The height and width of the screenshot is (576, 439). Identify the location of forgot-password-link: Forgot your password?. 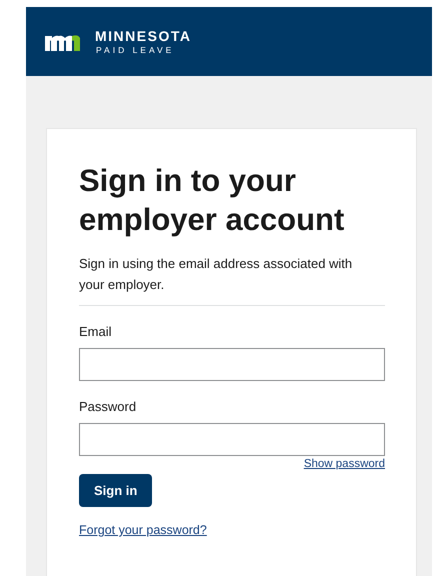
(143, 530).